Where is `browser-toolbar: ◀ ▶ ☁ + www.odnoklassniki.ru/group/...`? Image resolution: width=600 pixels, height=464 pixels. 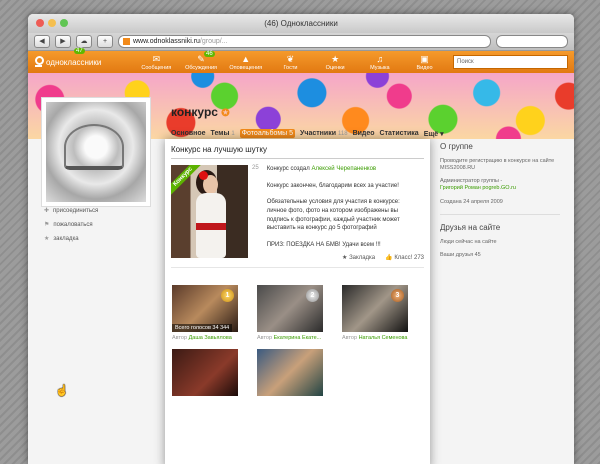
browser-toolbar: ◀ ▶ ☁ + www.odnoklassniki.ru/group/... is located at coordinates (301, 42).